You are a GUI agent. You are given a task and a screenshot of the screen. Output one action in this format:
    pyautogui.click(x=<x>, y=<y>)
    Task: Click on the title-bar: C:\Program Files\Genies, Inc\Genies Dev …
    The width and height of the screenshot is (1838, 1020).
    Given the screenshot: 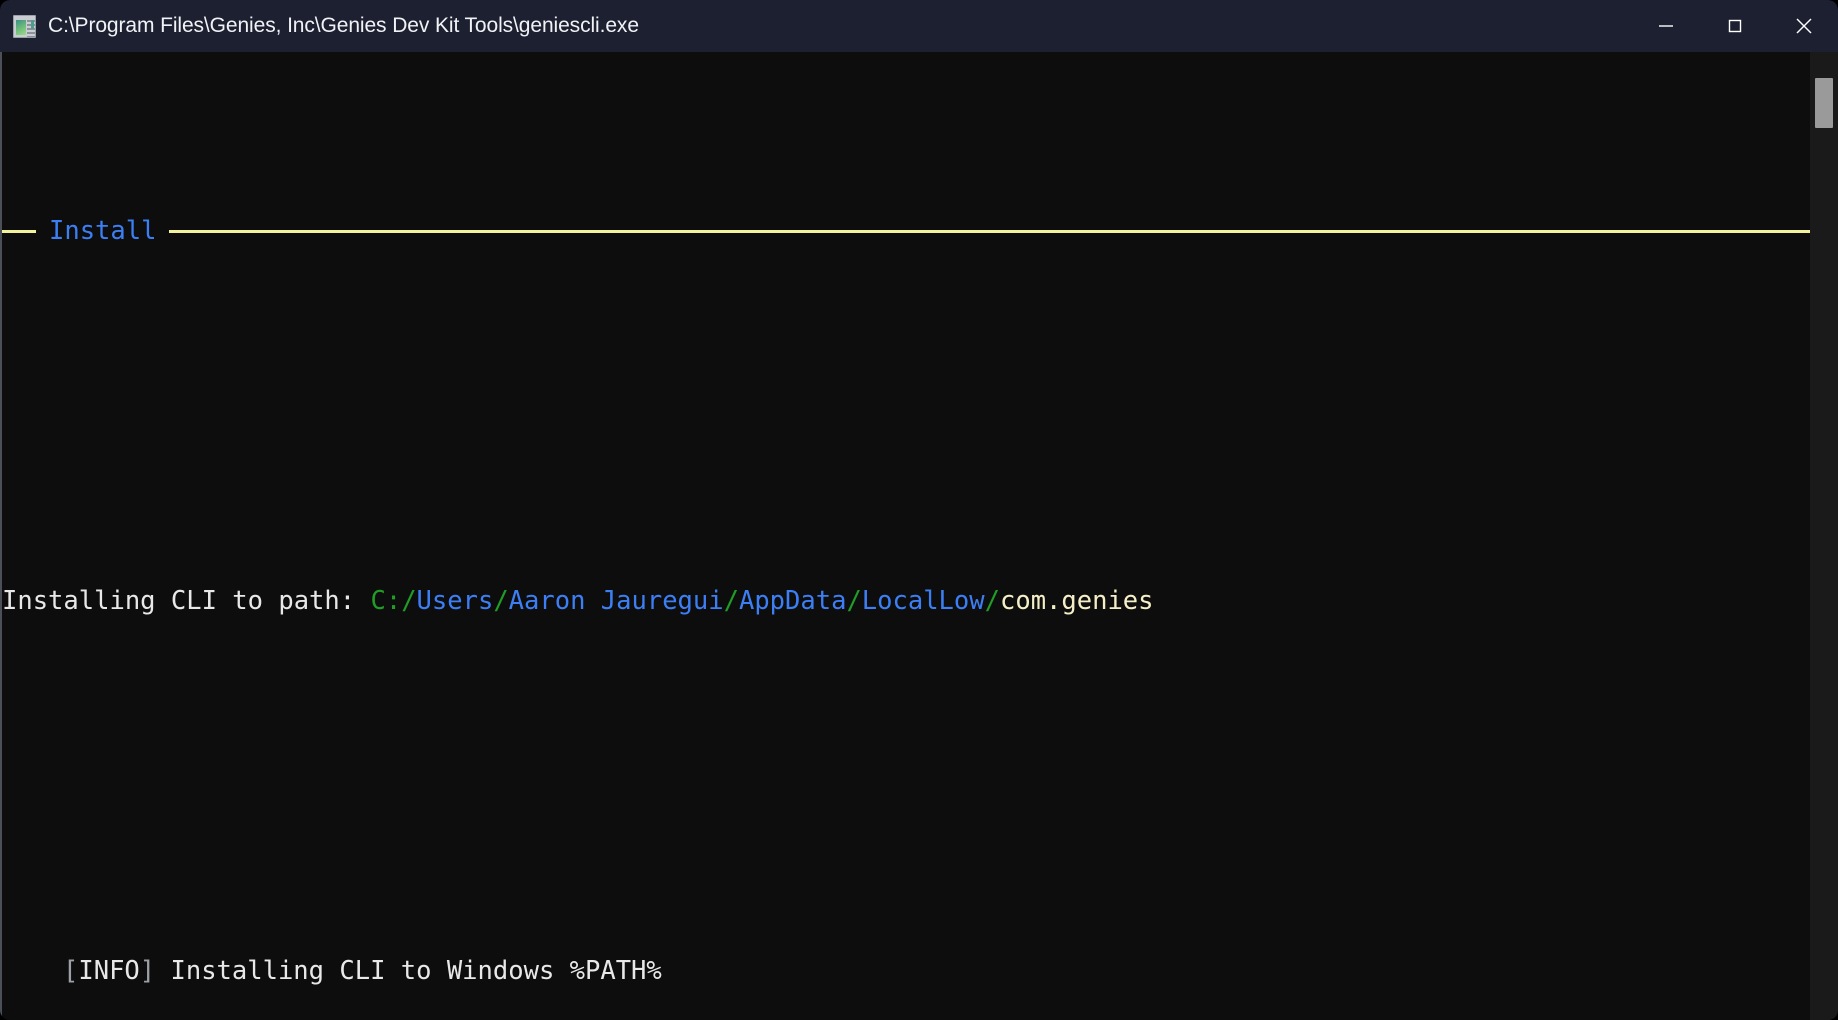 What is the action you would take?
    pyautogui.click(x=919, y=26)
    